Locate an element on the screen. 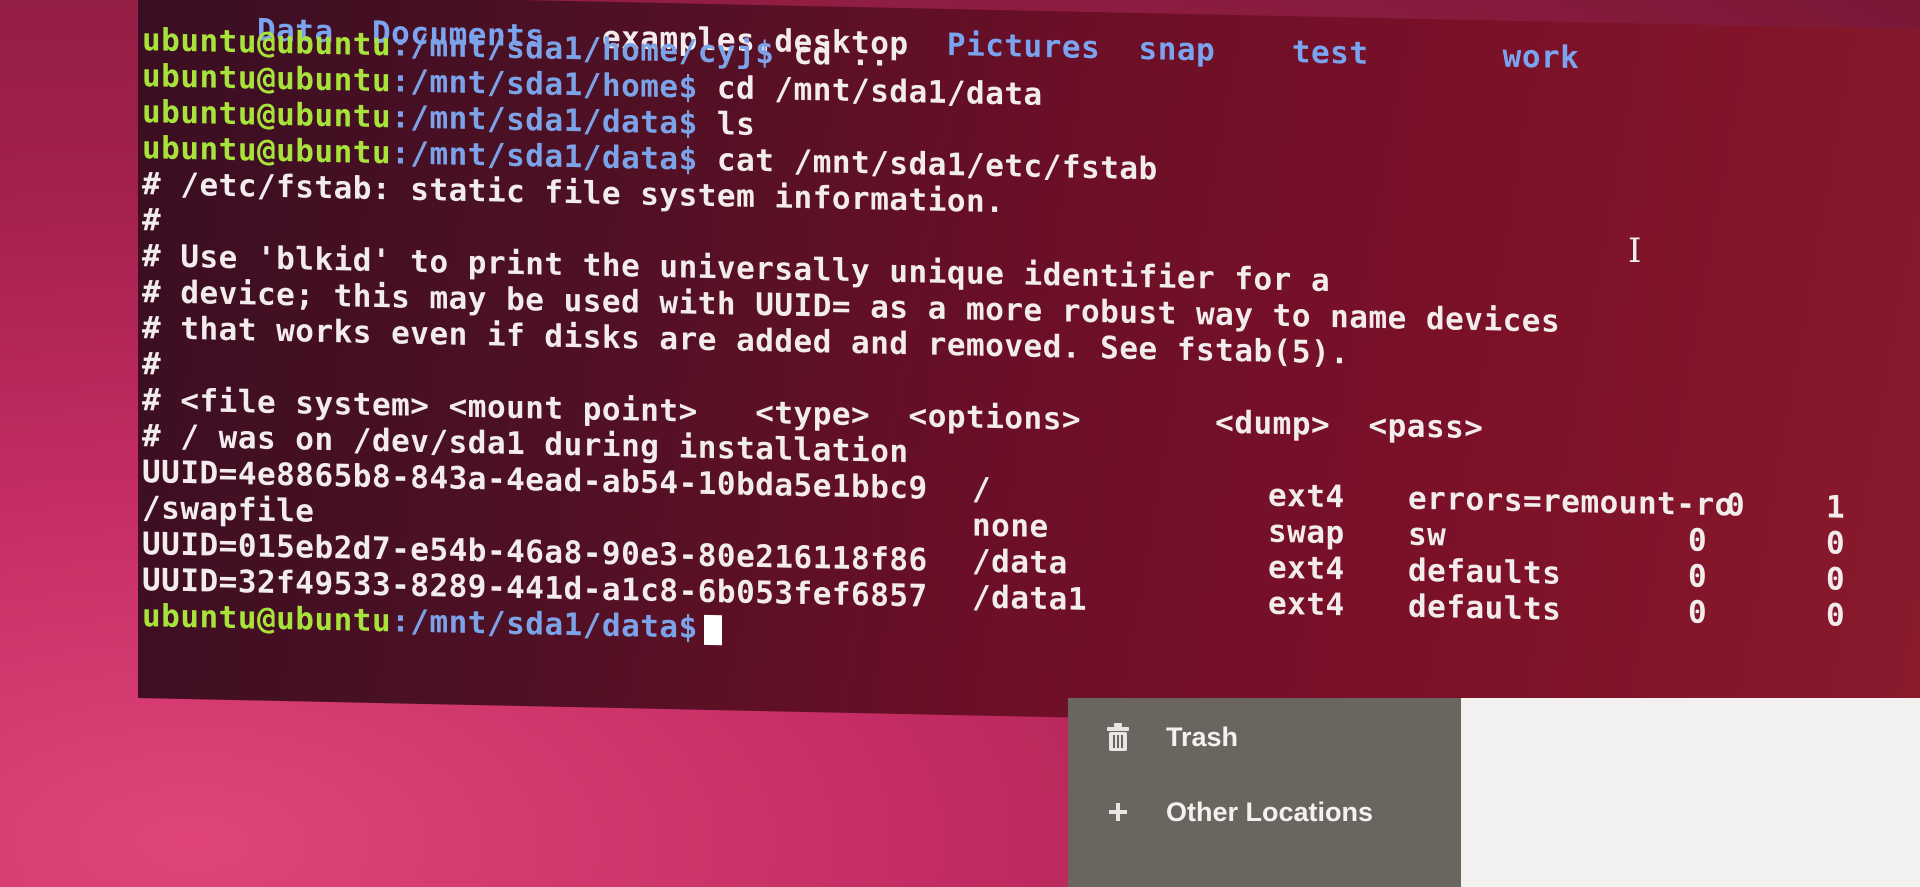 The image size is (1920, 887). sidebar-item-other-locations: Other Locations is located at coordinates (1264, 812).